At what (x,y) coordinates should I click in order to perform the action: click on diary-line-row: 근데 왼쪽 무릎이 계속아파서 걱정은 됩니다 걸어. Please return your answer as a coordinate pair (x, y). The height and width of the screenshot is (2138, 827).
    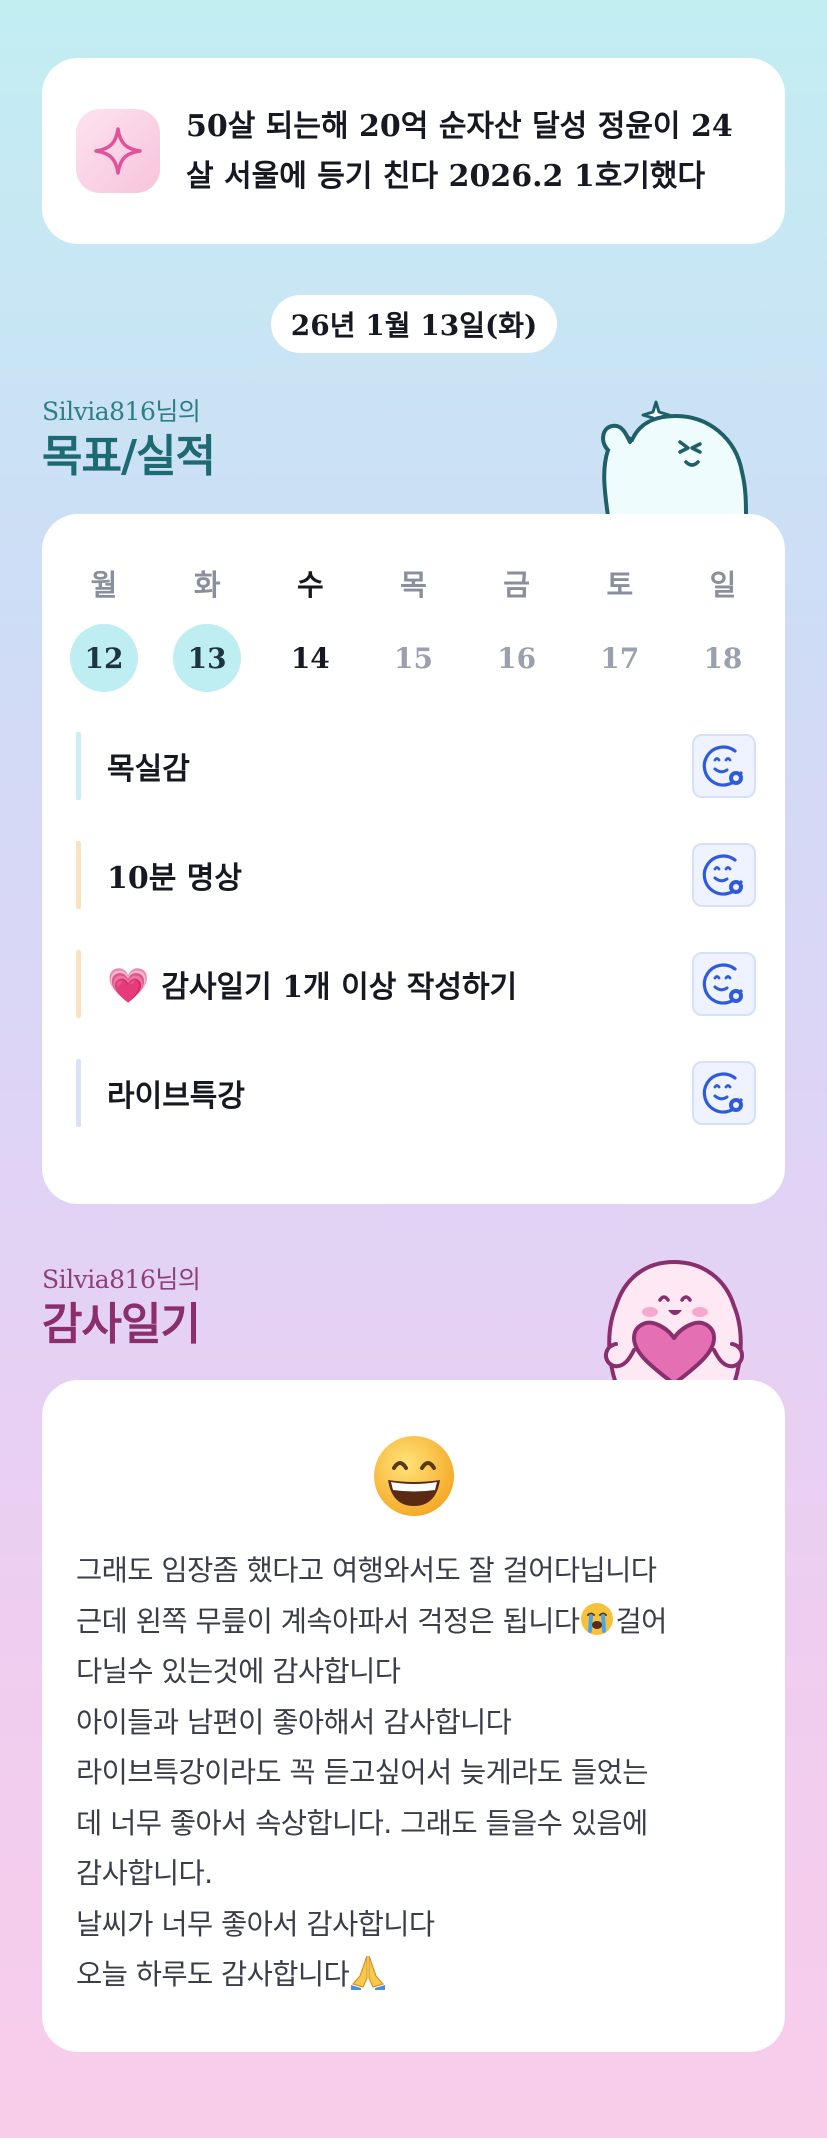
    Looking at the image, I should click on (418, 1622).